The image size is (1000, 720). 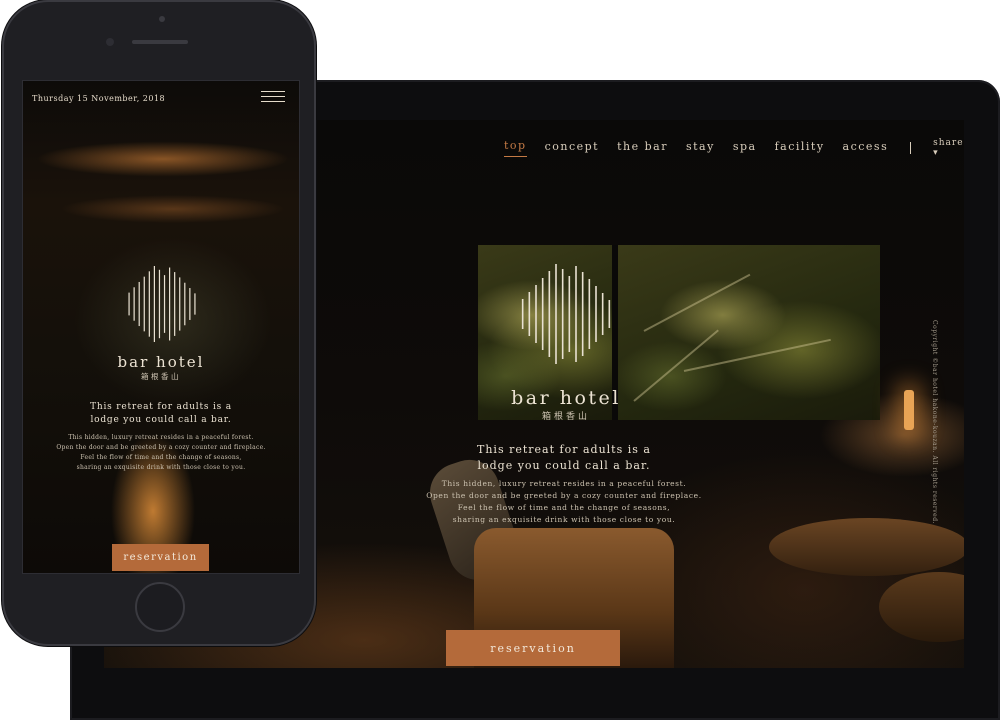 I want to click on nav-item-facility: facility, so click(x=800, y=148).